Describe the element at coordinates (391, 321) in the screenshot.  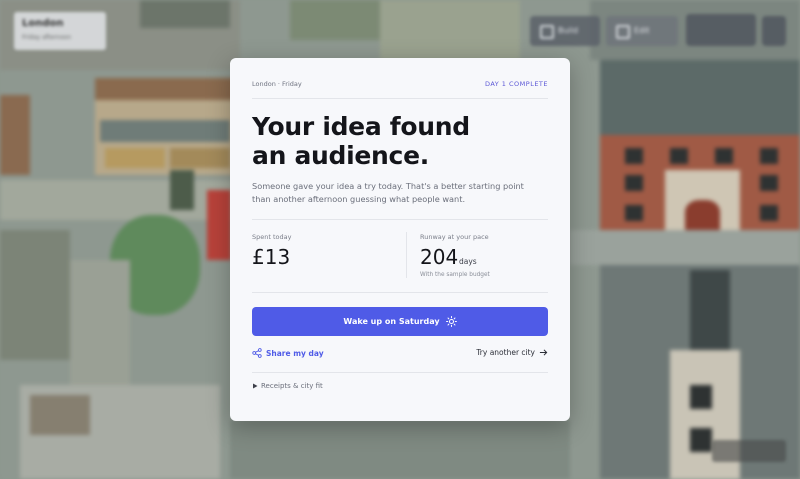
I see `wake-up-button-label: Wake up on Saturday` at that location.